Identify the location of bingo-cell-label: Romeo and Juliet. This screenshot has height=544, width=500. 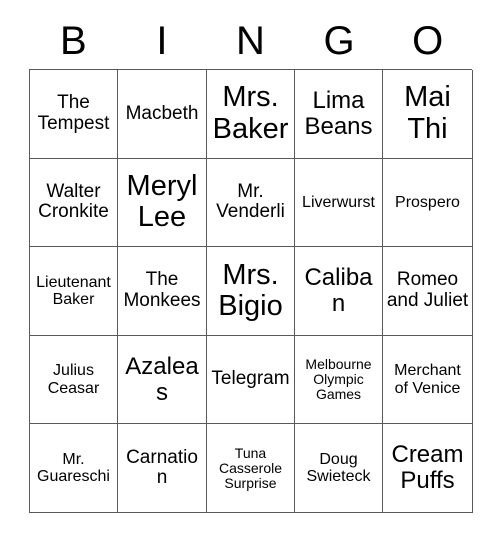
(427, 290).